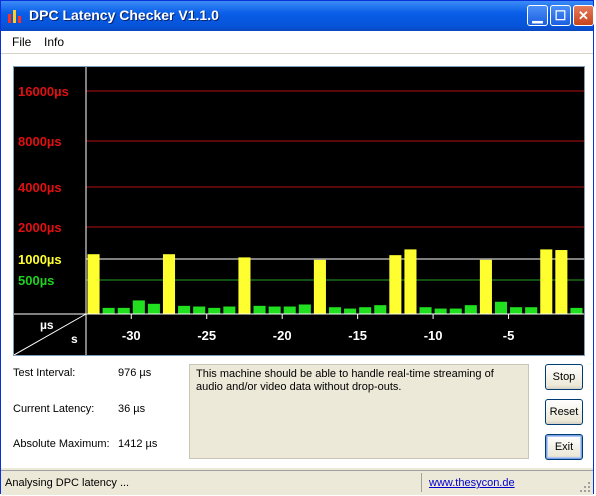  I want to click on maximize-button: ☐, so click(560, 15).